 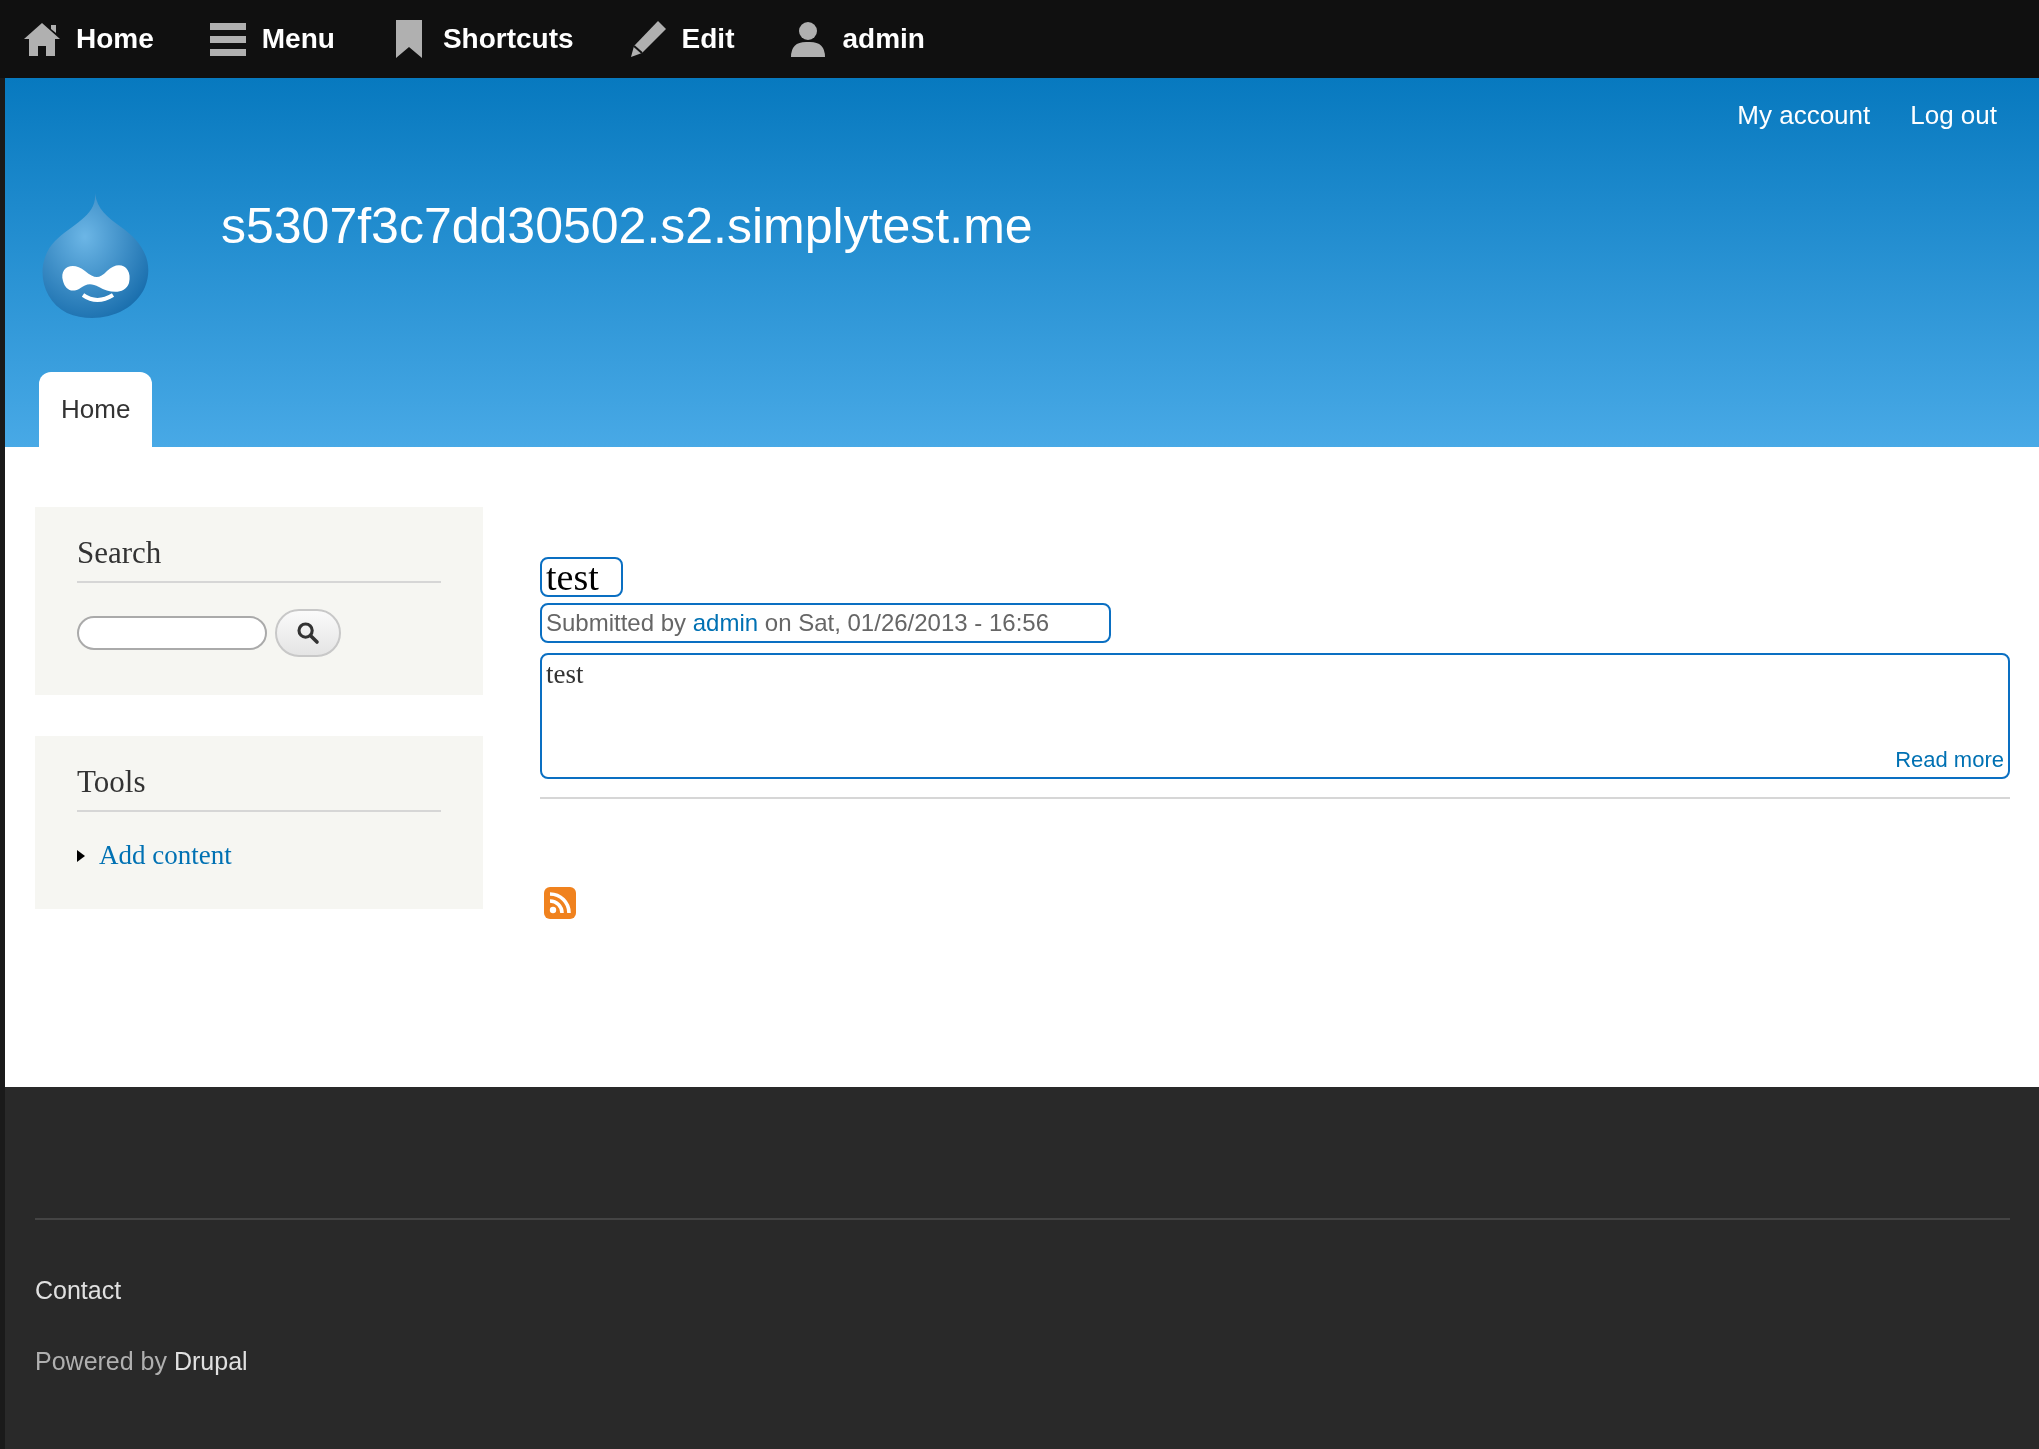 I want to click on powered-by-text: Powered by Drupal, so click(x=142, y=1361).